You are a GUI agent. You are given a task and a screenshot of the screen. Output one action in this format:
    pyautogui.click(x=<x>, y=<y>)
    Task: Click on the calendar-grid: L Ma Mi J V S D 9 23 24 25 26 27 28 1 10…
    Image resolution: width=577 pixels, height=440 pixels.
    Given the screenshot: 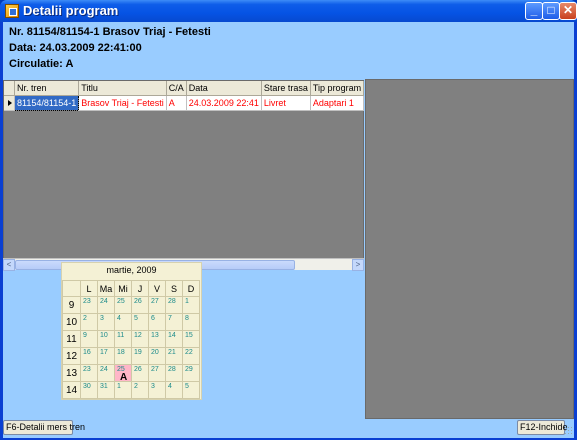 What is the action you would take?
    pyautogui.click(x=131, y=339)
    